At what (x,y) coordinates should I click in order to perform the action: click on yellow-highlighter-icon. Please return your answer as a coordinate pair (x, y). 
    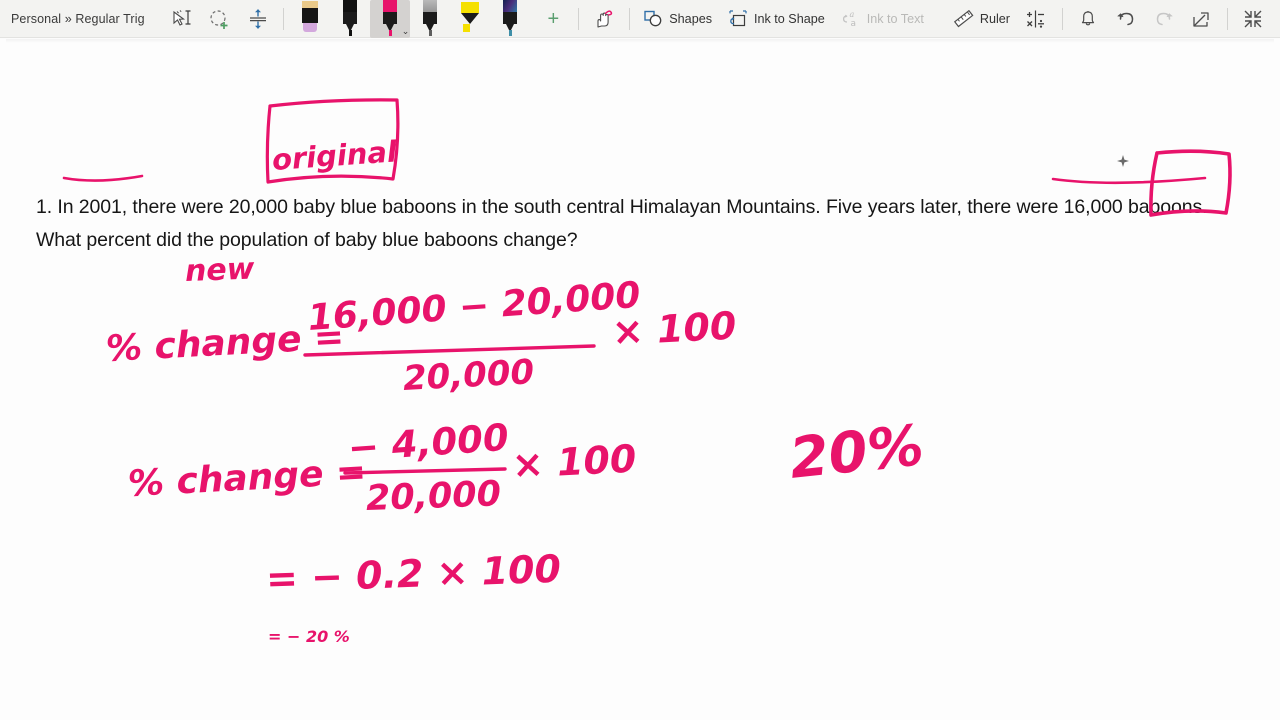
    Looking at the image, I should click on (470, 19).